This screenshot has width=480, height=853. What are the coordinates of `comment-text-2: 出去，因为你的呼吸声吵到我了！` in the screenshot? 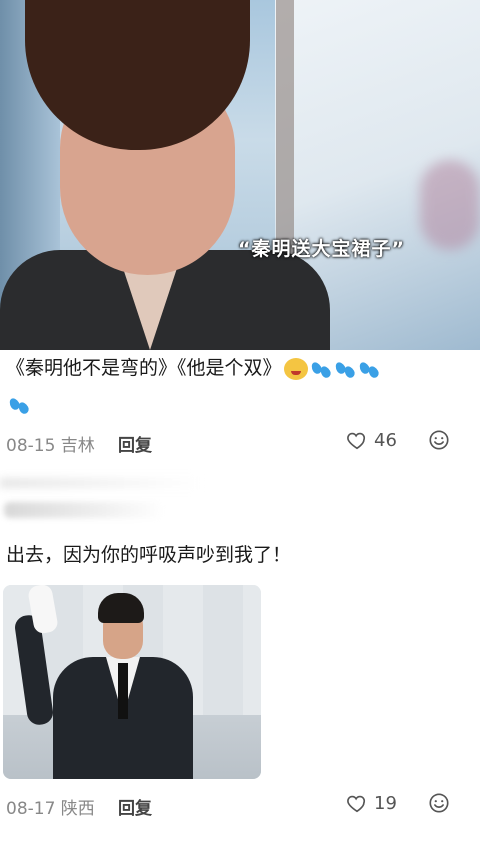 It's located at (149, 555).